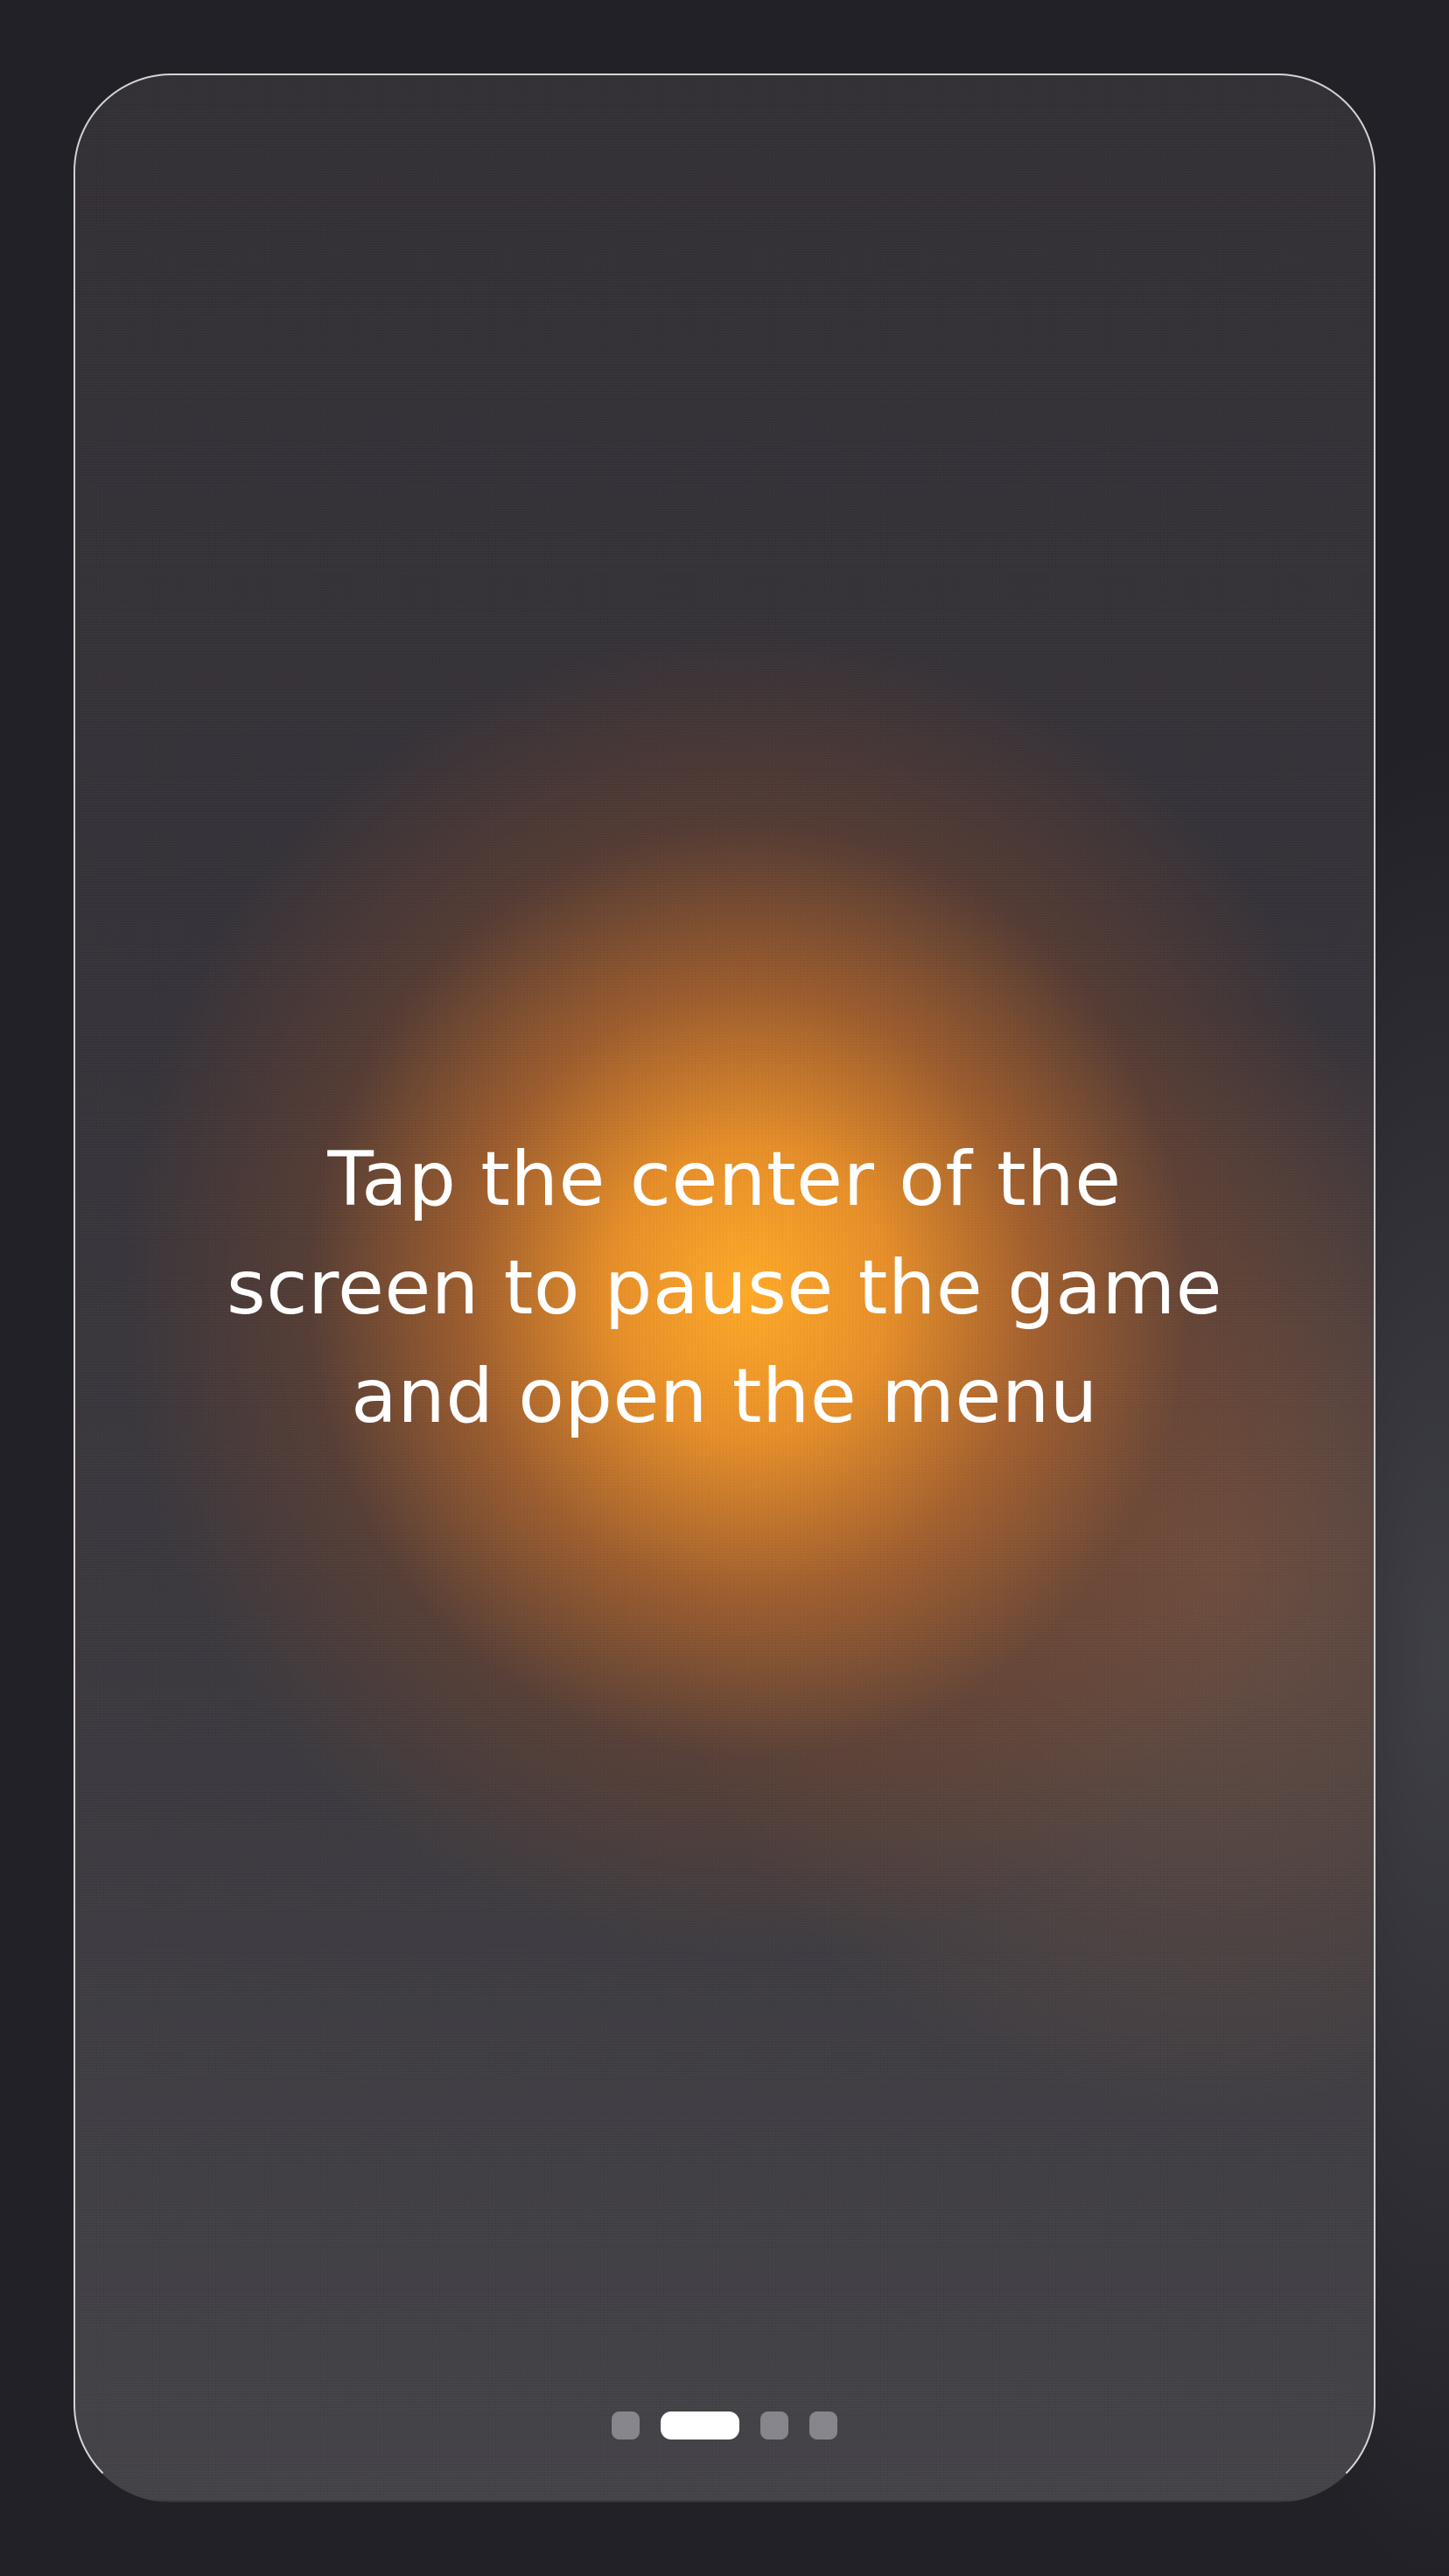 Image resolution: width=1449 pixels, height=2576 pixels. Describe the element at coordinates (724, 1179) in the screenshot. I see `tutorial-message-line-1: Tap the center of the` at that location.